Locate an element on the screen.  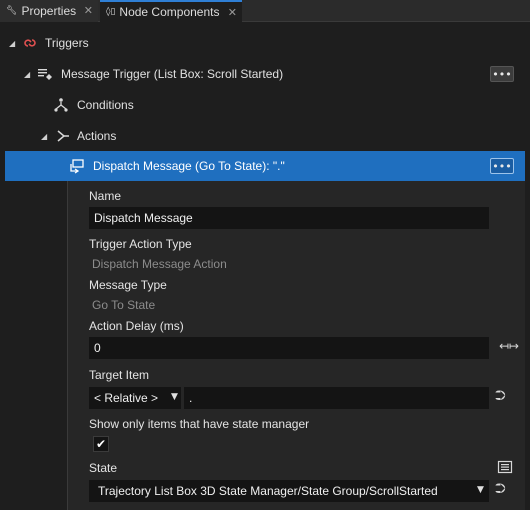
target-item-dropdown: < Relative > is located at coordinates (135, 398).